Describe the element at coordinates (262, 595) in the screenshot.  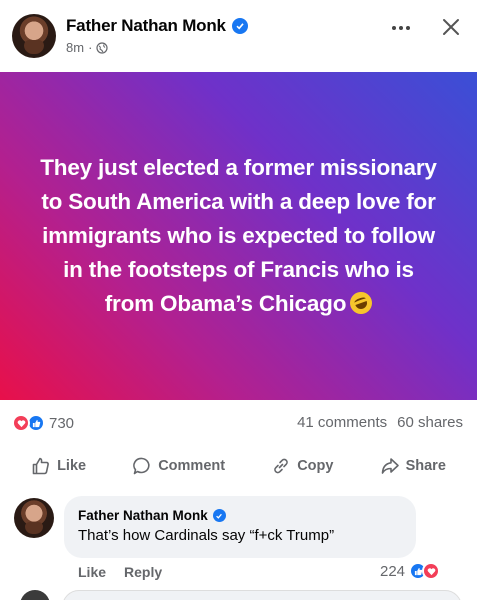
I see `reply-input` at that location.